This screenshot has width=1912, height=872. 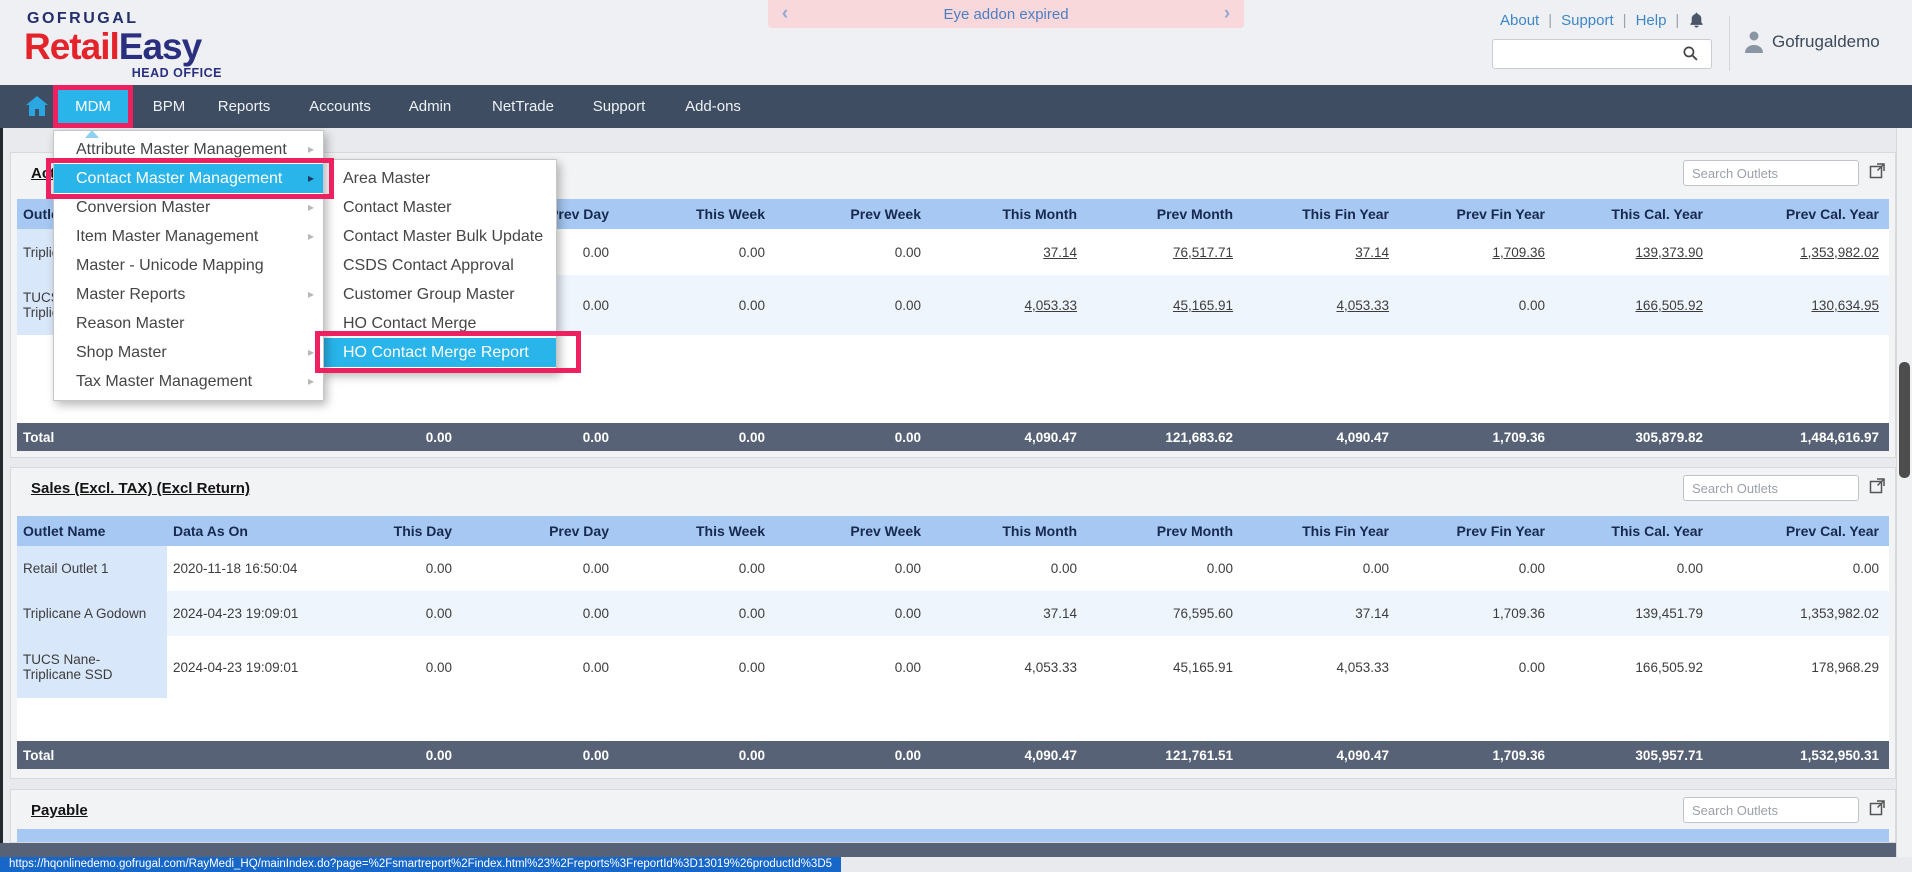 What do you see at coordinates (188, 294) in the screenshot?
I see `menu-item-master-reports: Master Reports ▸` at bounding box center [188, 294].